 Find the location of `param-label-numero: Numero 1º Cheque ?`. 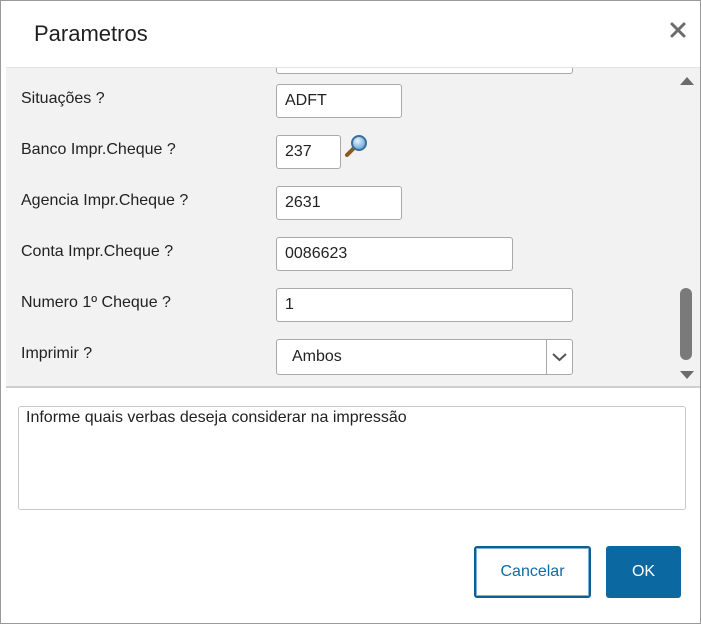

param-label-numero: Numero 1º Cheque ? is located at coordinates (96, 302).